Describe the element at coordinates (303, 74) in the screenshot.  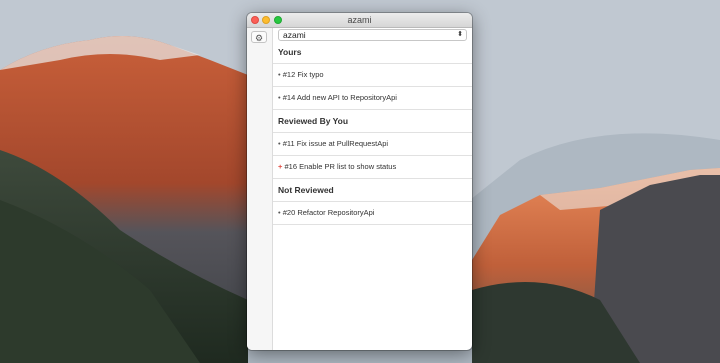
I see `pr-title: #12 Fix typo` at that location.